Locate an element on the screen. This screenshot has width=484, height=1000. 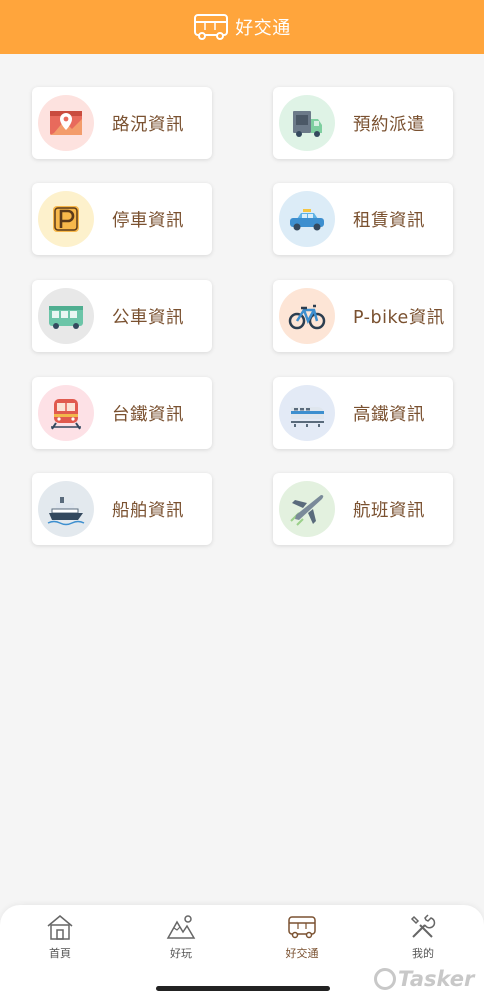
tile-bus: 公車資訊 is located at coordinates (122, 316).